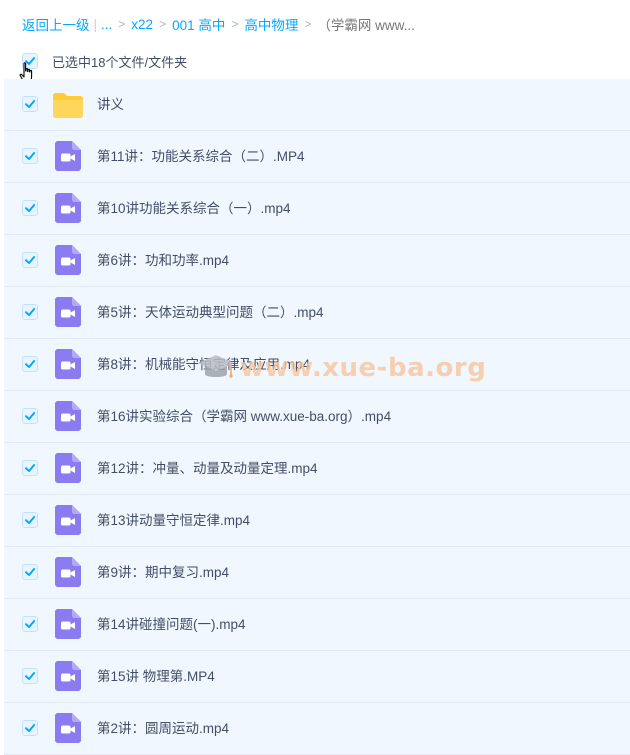 Image resolution: width=630 pixels, height=755 pixels. I want to click on file-name: 第5讲：天体运动典型问题（二）.mp4, so click(210, 312).